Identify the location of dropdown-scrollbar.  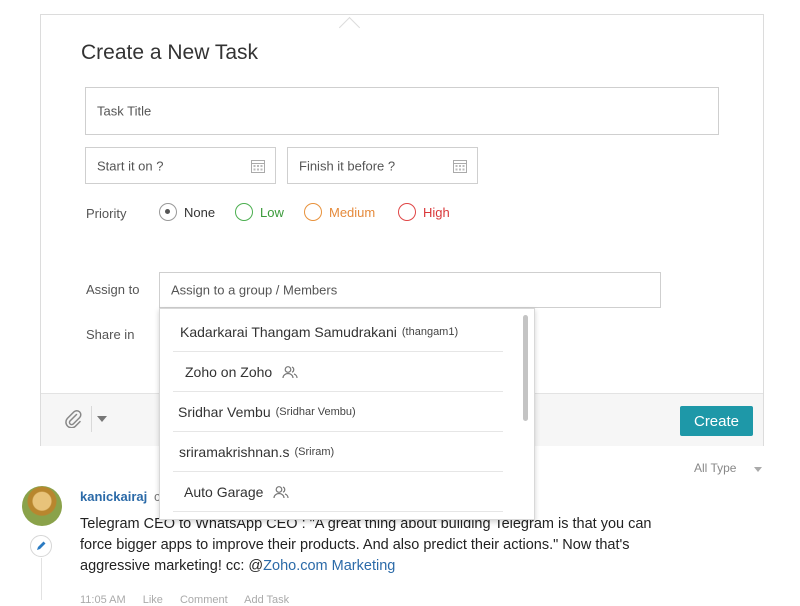
(525, 368).